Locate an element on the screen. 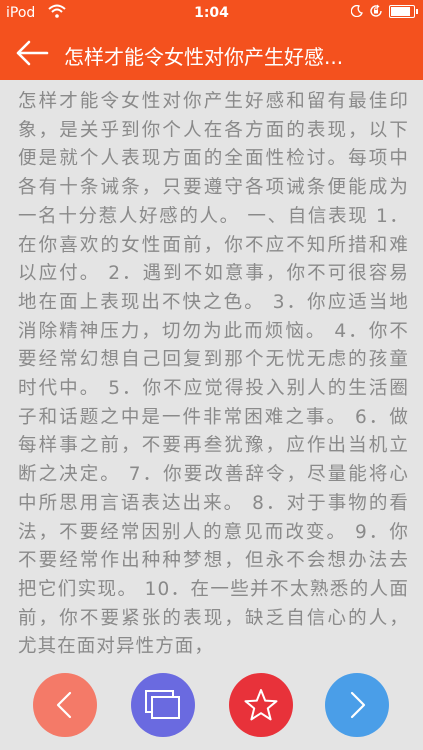 The image size is (423, 750). status-bar: iPod 1:04 is located at coordinates (211, 14).